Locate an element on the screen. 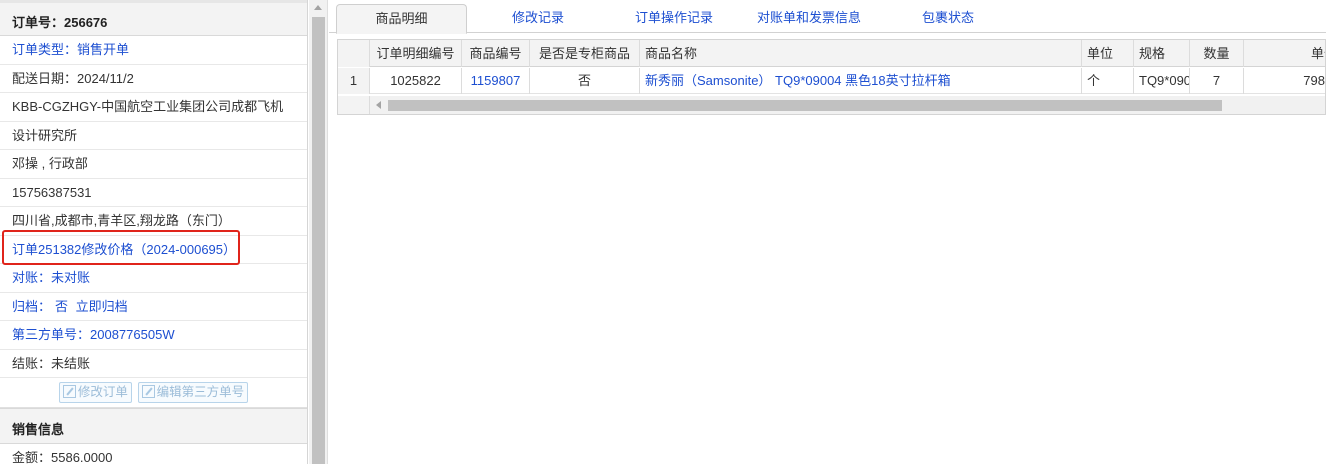 This screenshot has height=464, width=1326. order-type: 订单类型：销售开单 is located at coordinates (153, 50).